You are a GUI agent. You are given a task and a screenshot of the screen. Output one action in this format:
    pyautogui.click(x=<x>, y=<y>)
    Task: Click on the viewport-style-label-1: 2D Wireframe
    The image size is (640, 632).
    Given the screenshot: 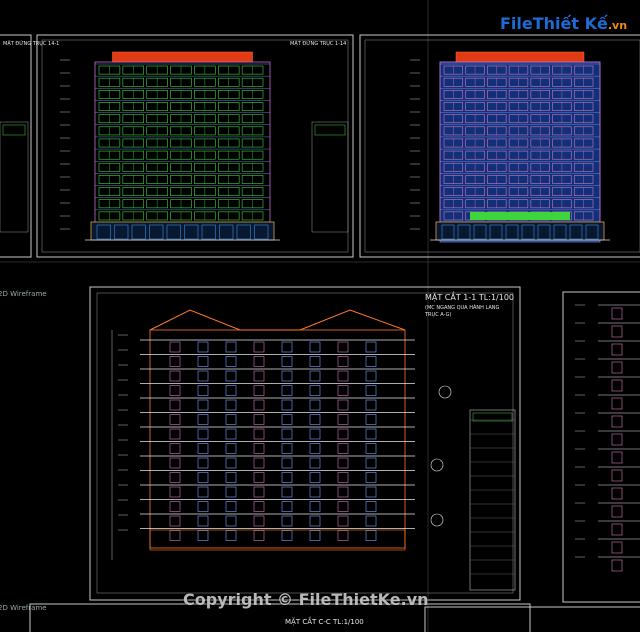 What is the action you would take?
    pyautogui.click(x=23, y=294)
    